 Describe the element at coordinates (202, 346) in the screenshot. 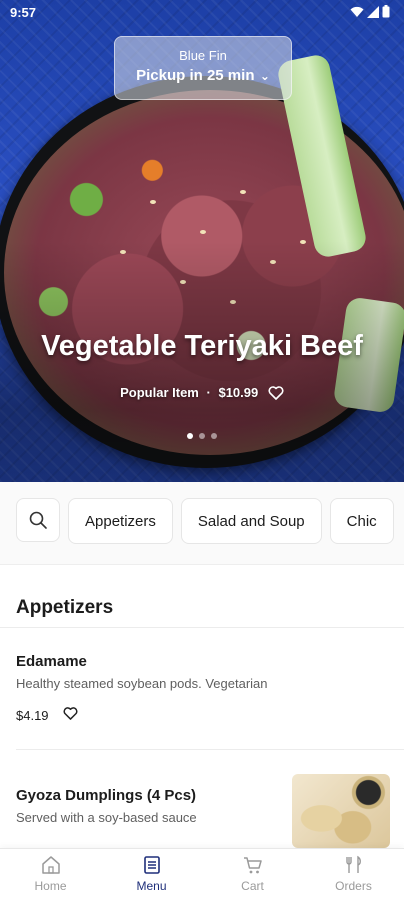

I see `featured-item-title: Vegetable Teriyaki Beef` at that location.